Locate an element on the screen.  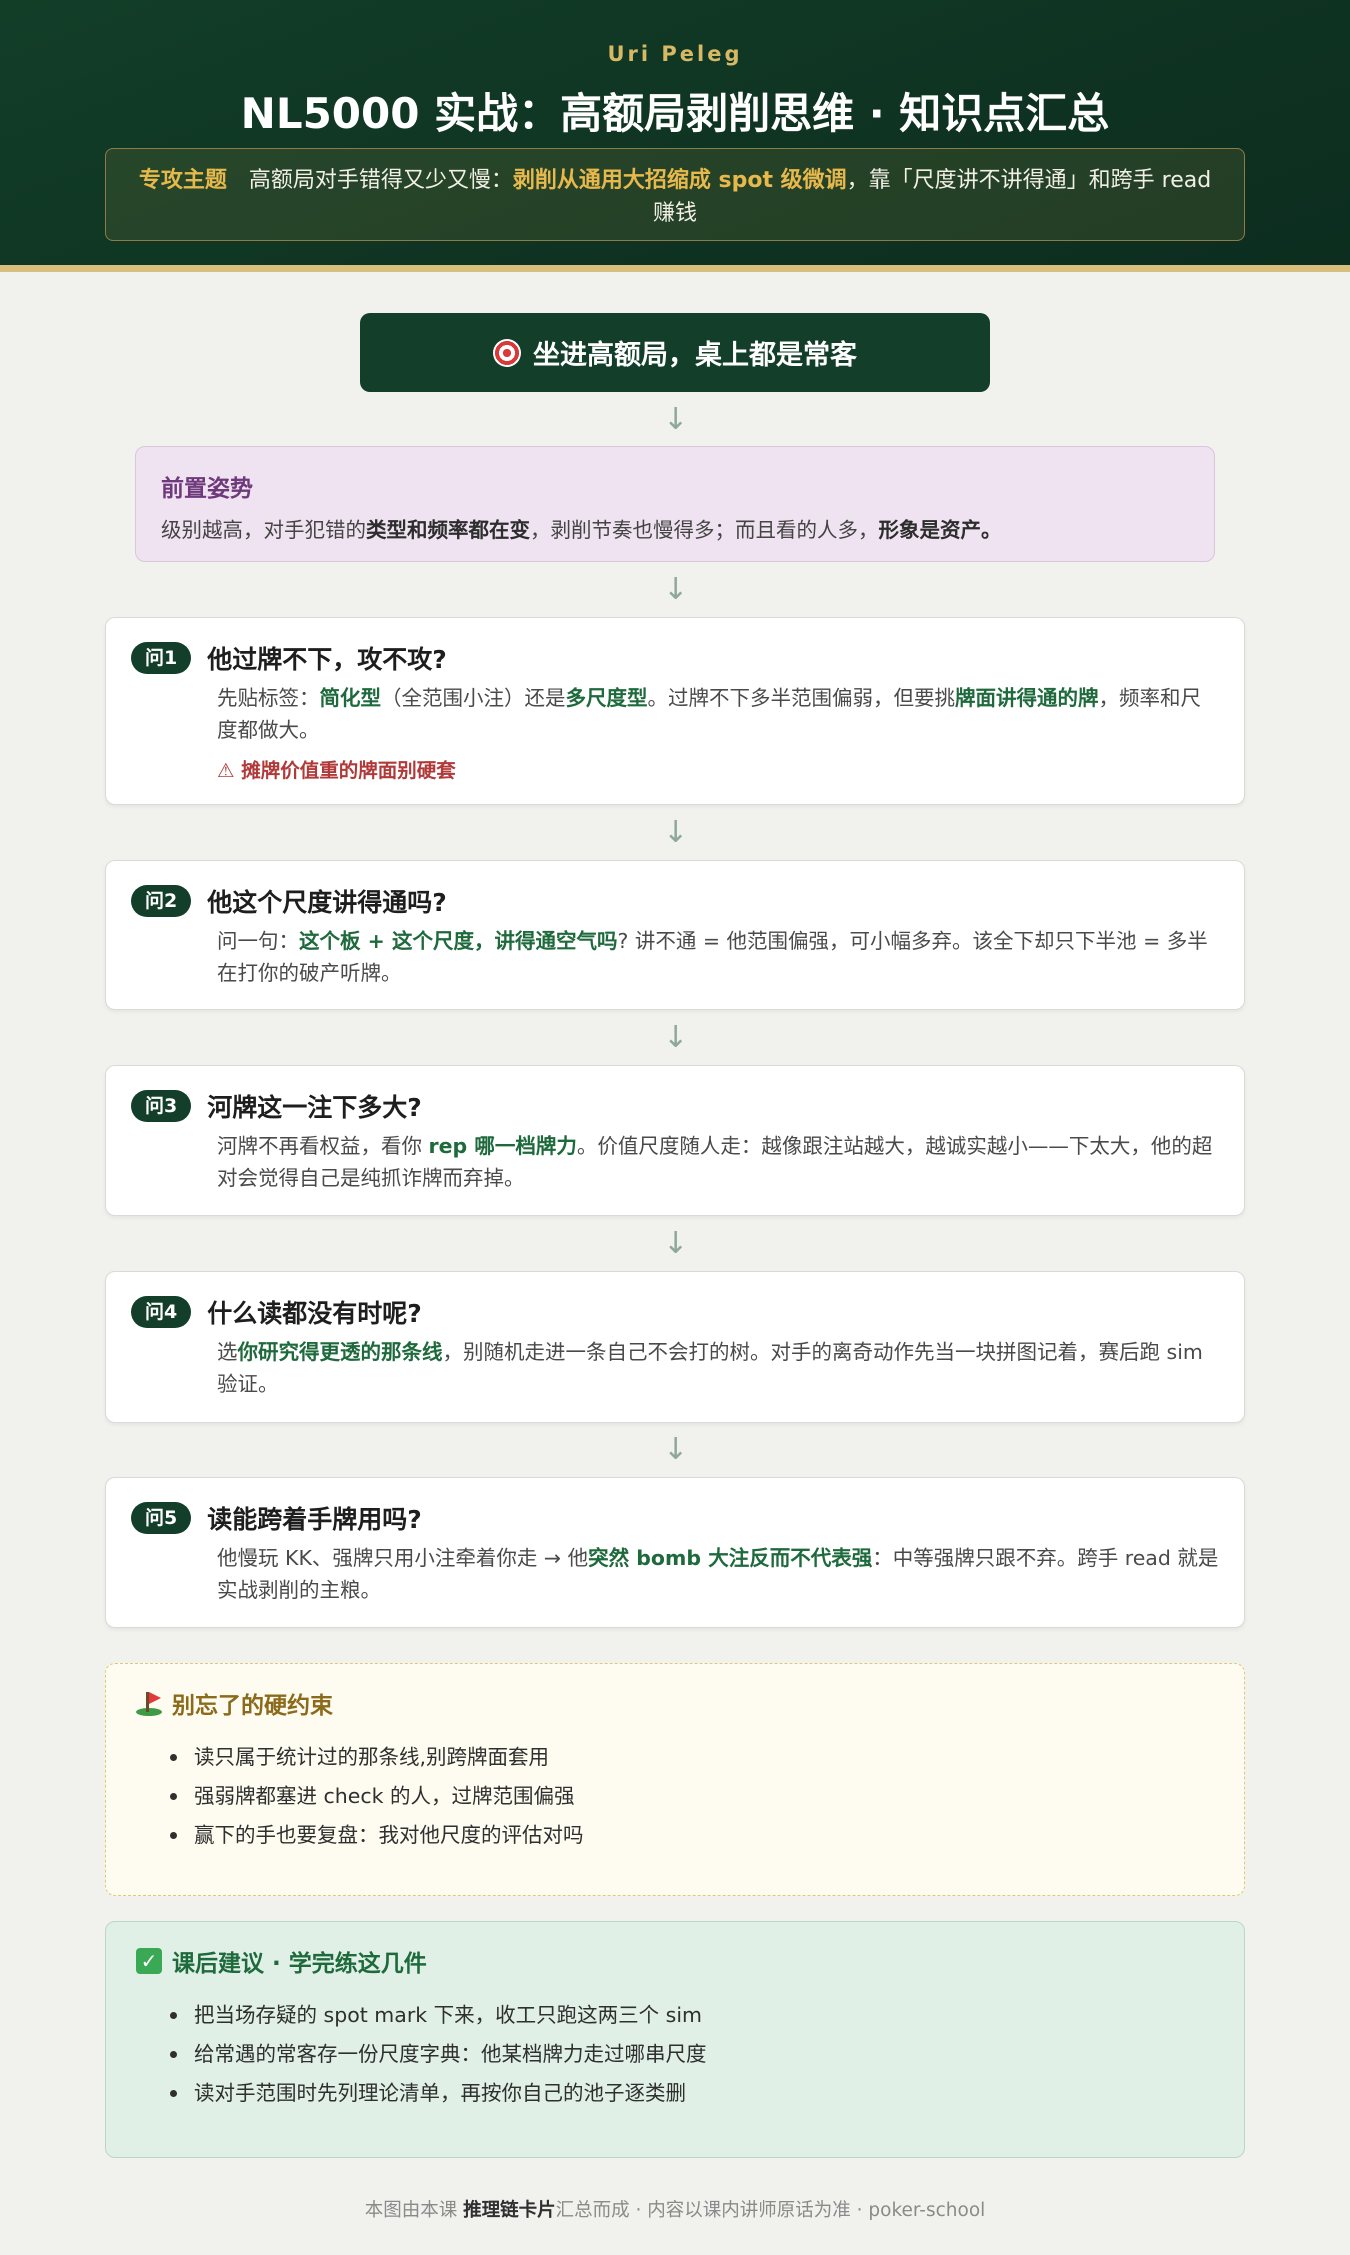
highlight: rep 哪一档牌力 is located at coordinates (502, 1146).